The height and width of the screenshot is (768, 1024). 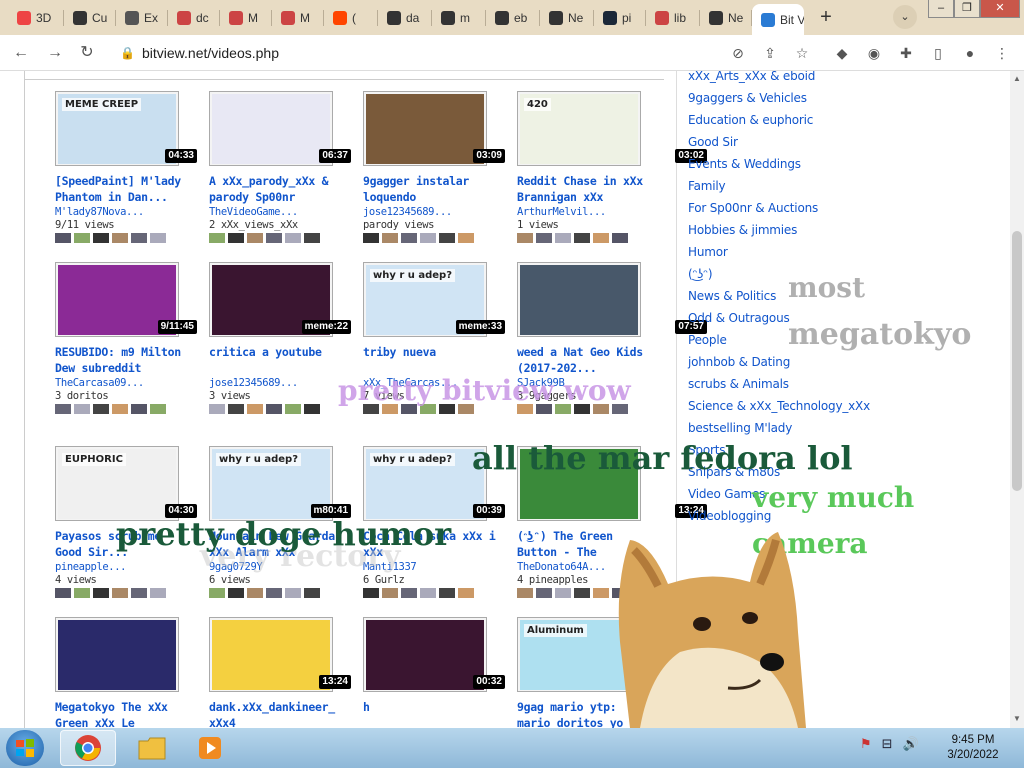 What do you see at coordinates (848, 120) in the screenshot?
I see `category-link: Education & euphoric` at bounding box center [848, 120].